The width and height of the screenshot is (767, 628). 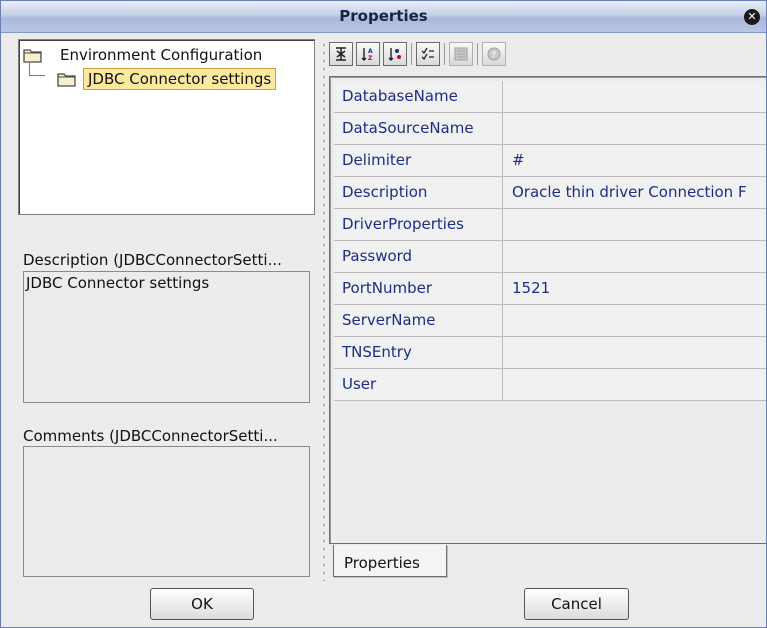 I want to click on ok-button: OK, so click(x=202, y=604).